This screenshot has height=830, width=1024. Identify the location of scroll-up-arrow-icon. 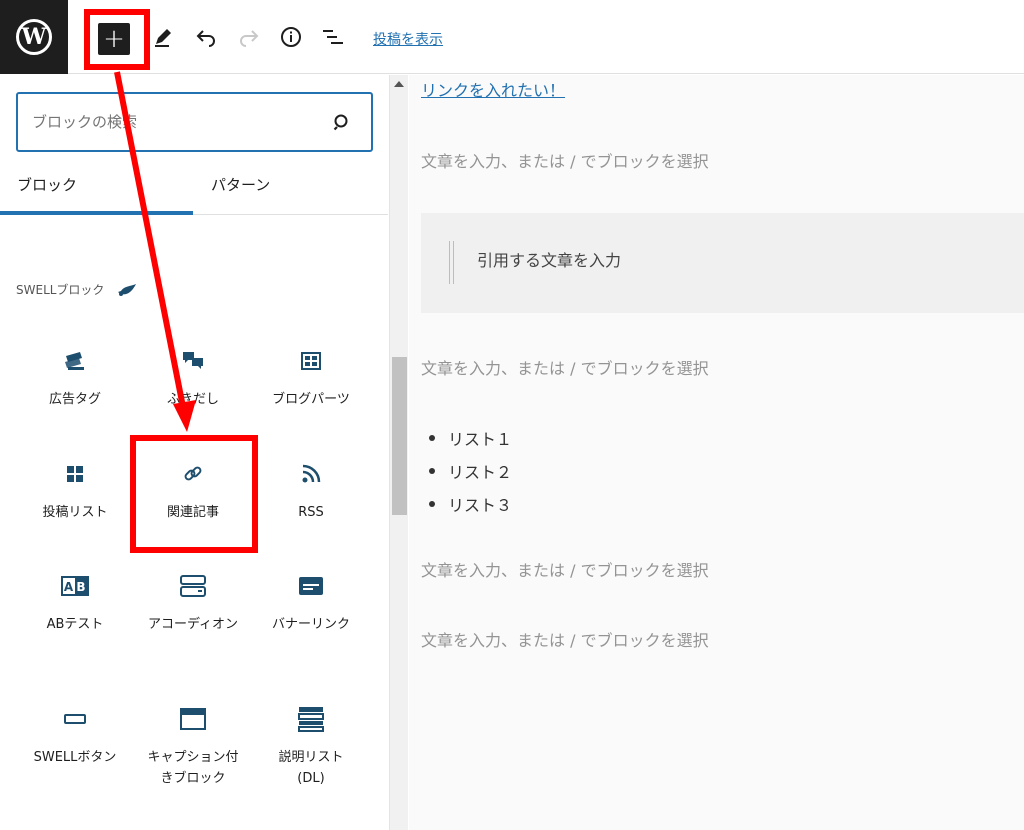
(399, 84).